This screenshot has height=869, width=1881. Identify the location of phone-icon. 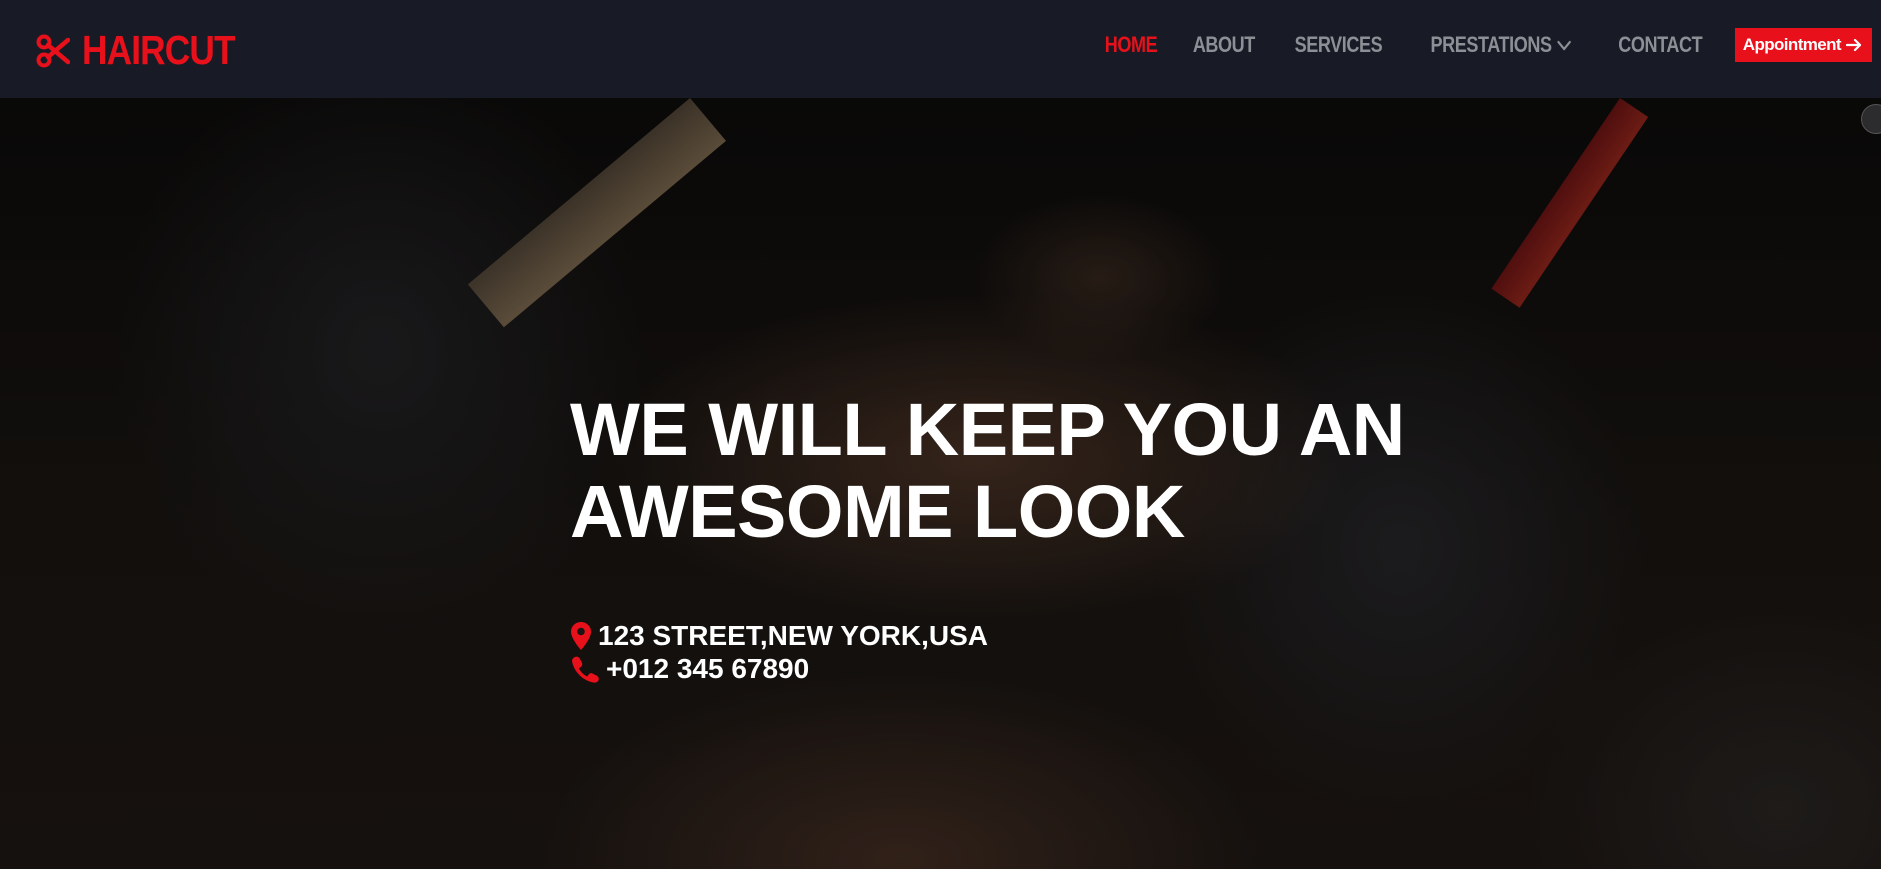
(585, 669).